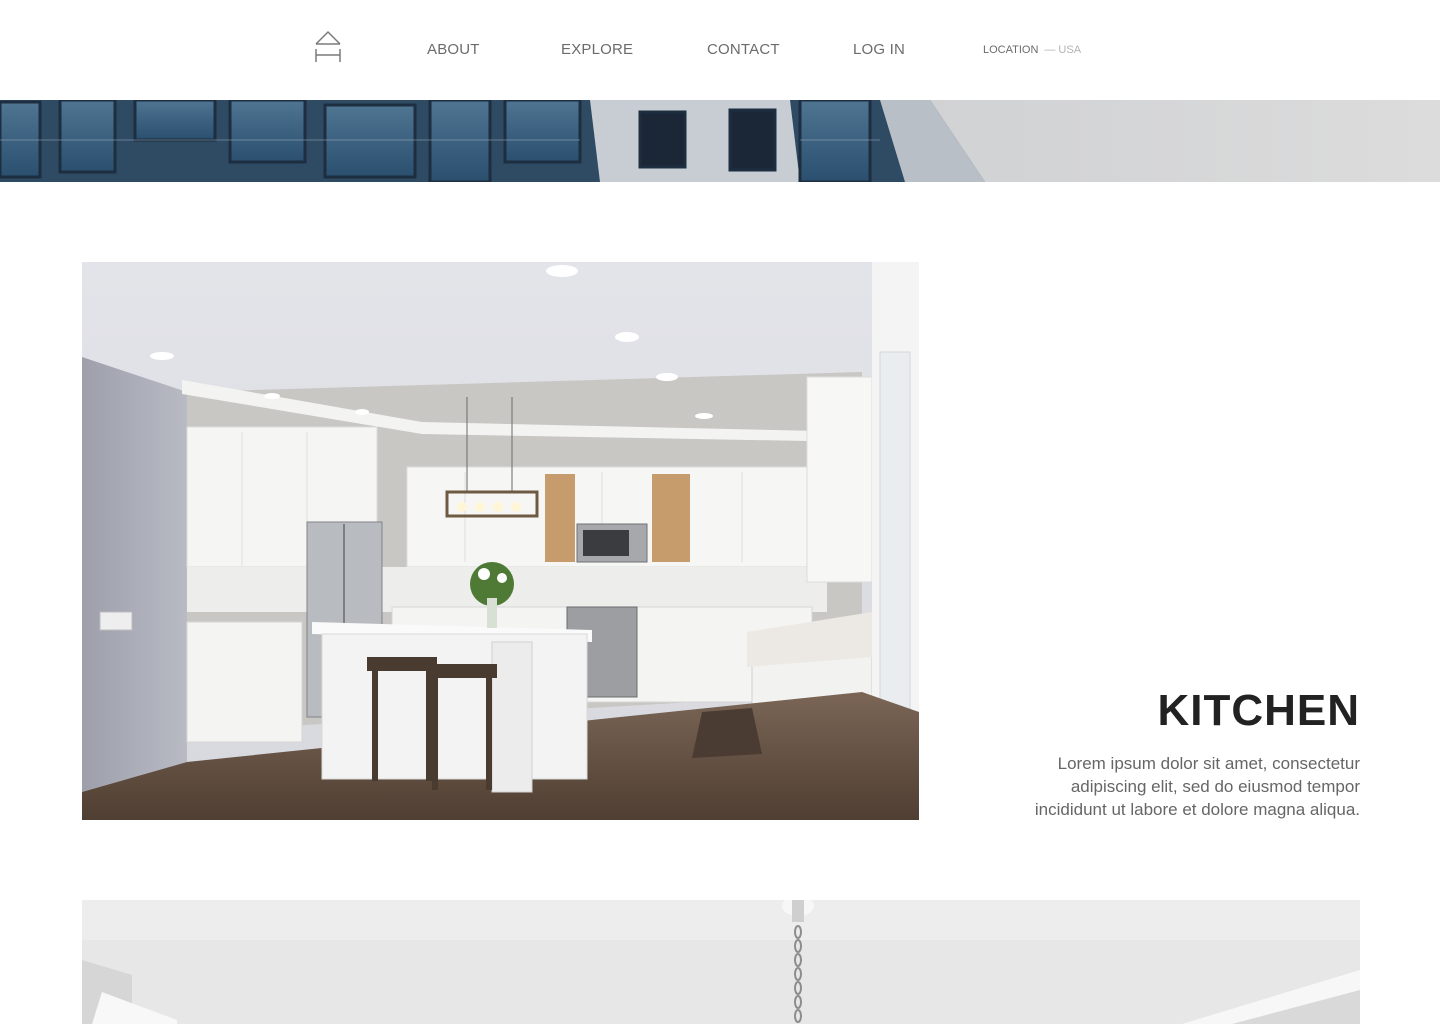  I want to click on house-logo-icon, so click(328, 46).